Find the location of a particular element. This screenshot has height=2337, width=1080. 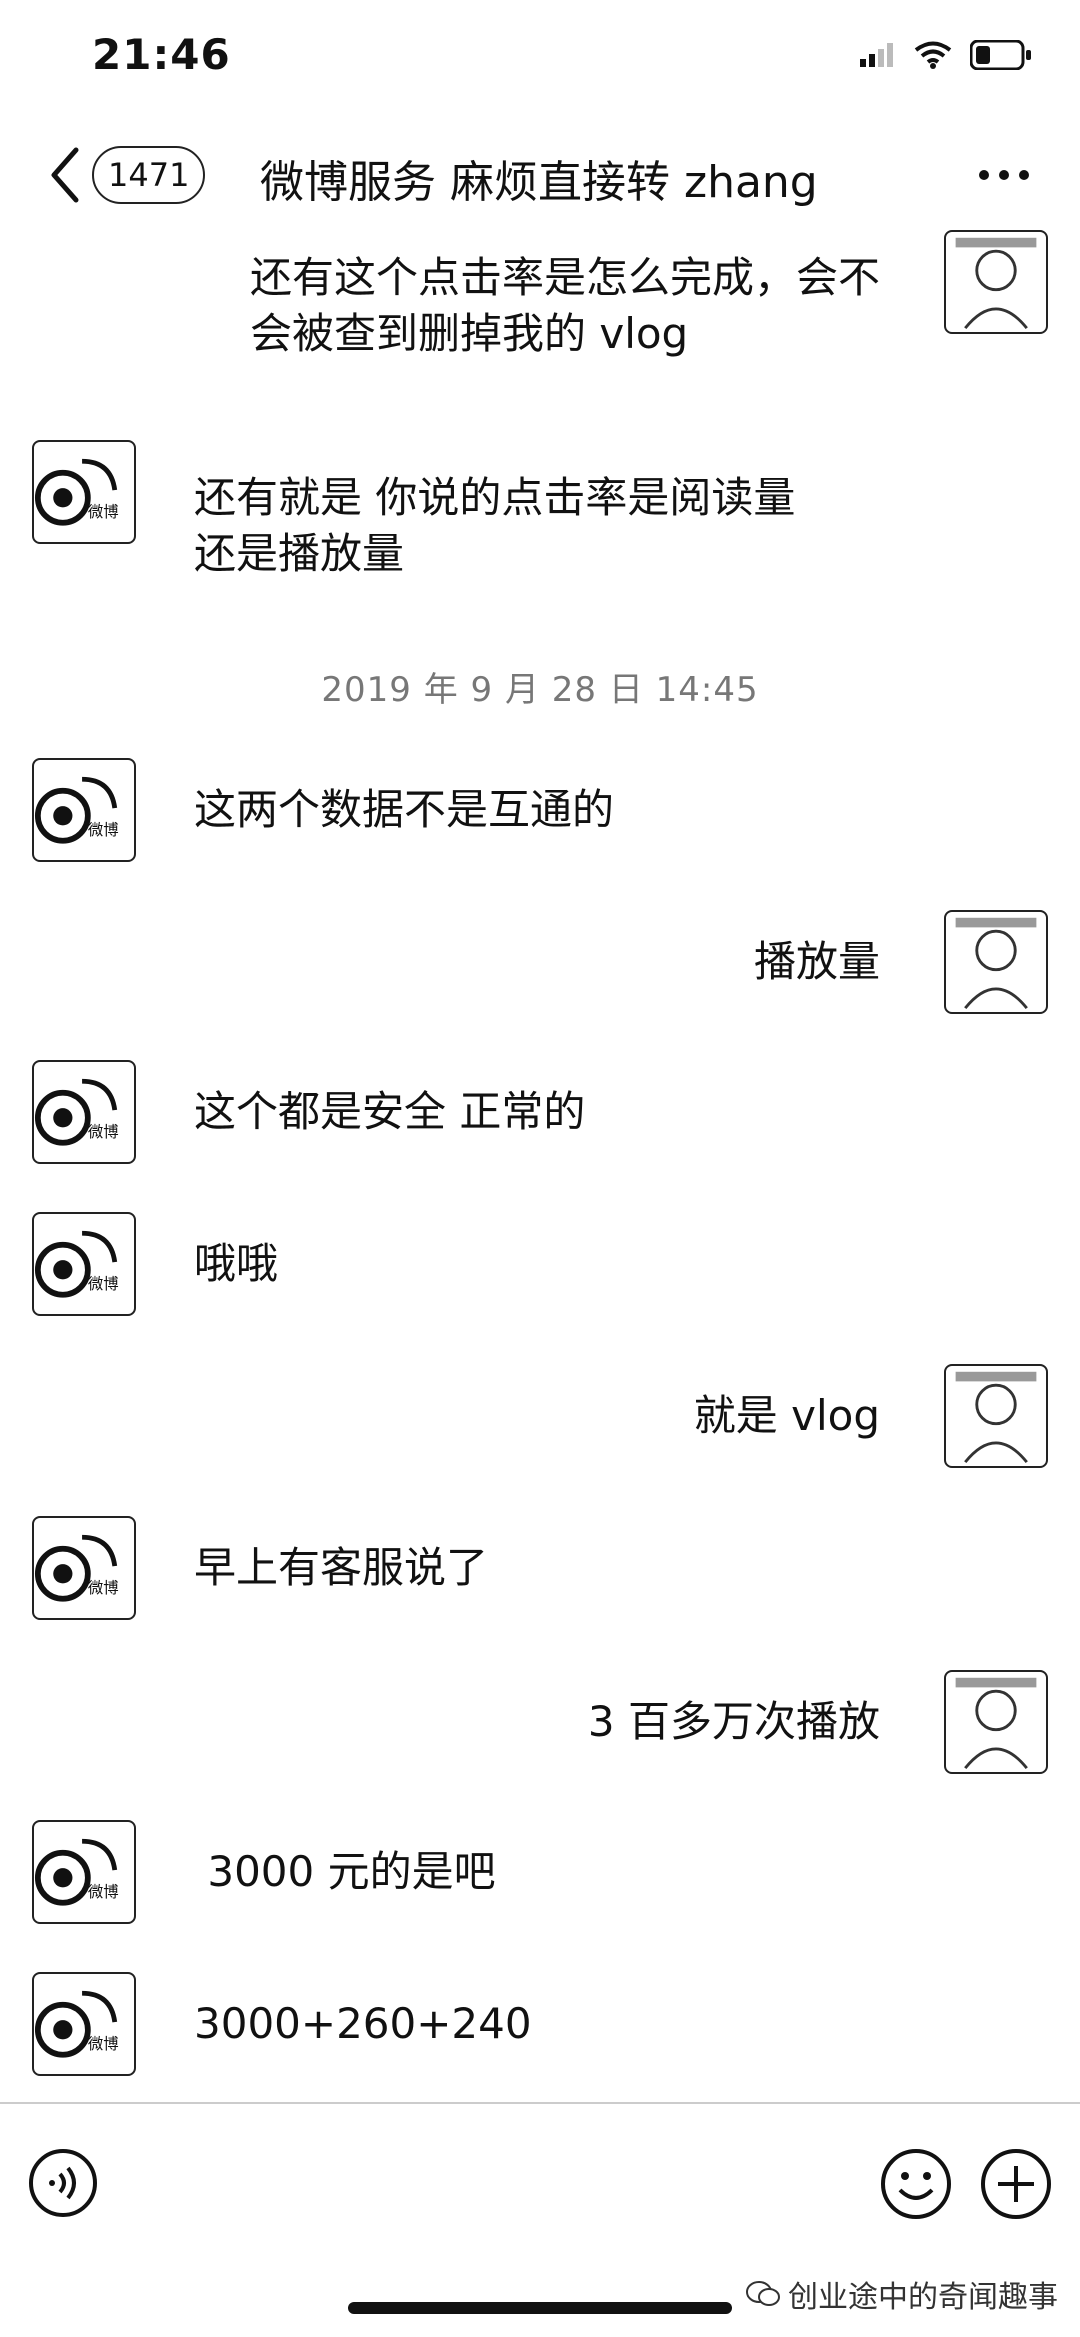

status-bar: 21:46 is located at coordinates (540, 60).